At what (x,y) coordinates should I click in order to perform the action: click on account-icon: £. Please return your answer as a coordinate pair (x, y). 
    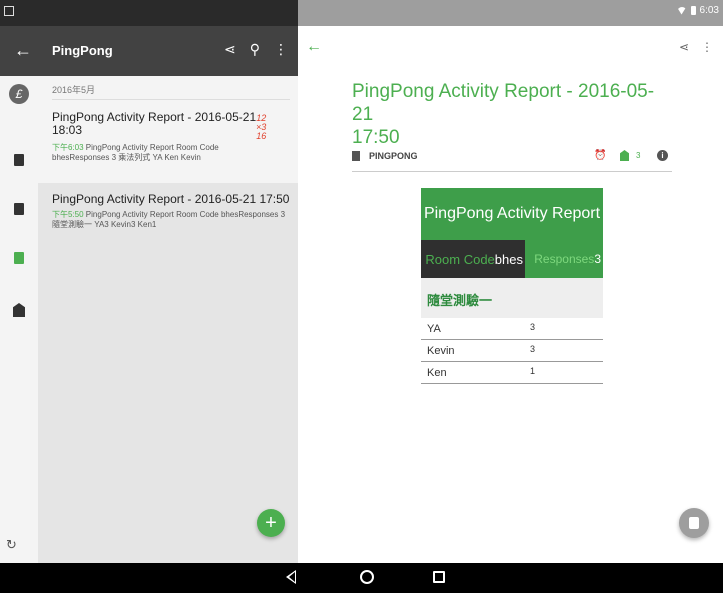
    Looking at the image, I should click on (19, 94).